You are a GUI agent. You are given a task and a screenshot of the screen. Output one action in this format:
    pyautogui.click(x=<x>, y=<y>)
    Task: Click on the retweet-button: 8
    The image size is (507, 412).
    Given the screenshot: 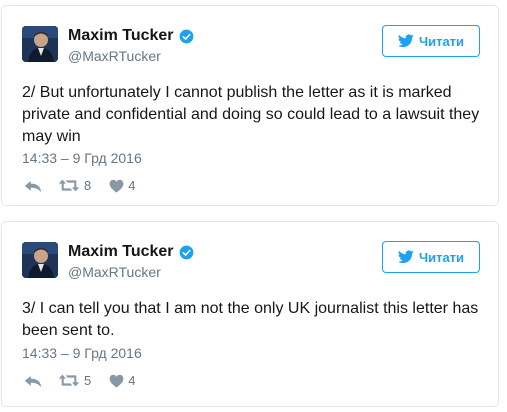 What is the action you would take?
    pyautogui.click(x=74, y=185)
    